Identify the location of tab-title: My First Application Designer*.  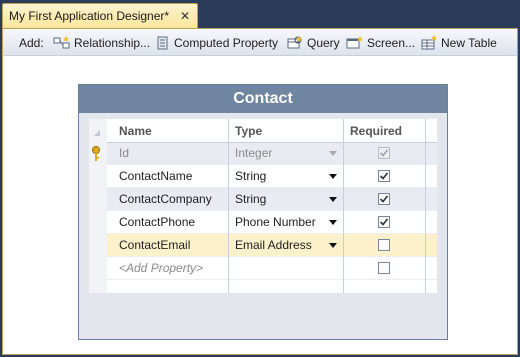
(89, 16).